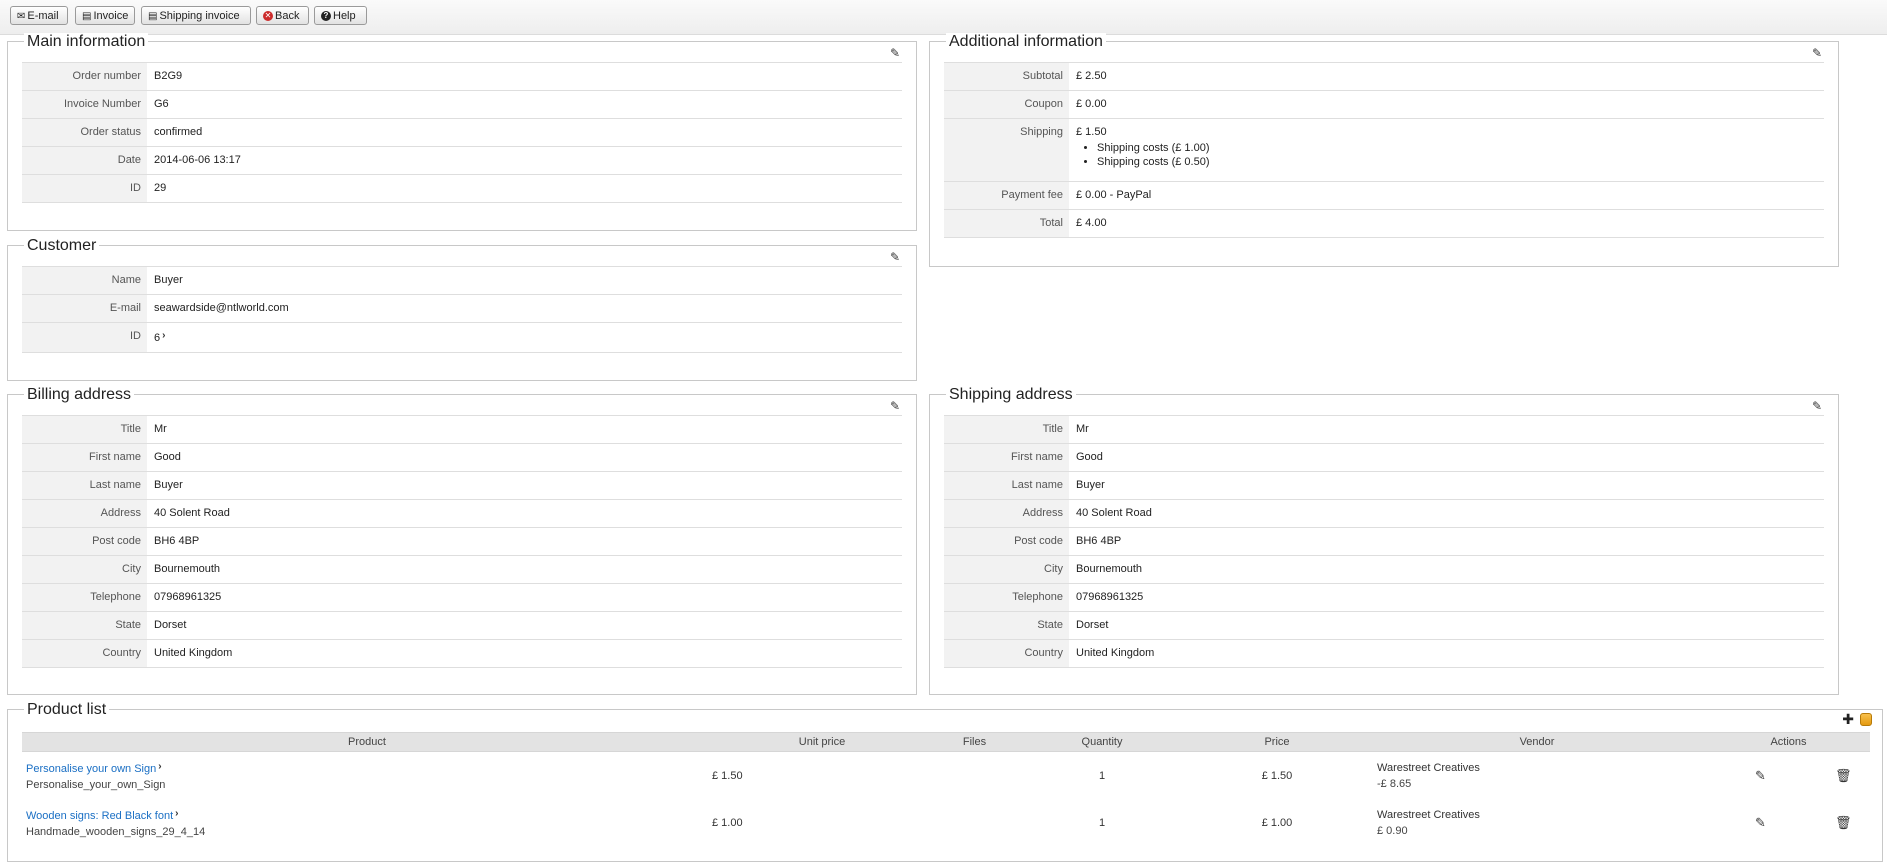 This screenshot has height=867, width=1887. What do you see at coordinates (79, 395) in the screenshot?
I see `panel-title: Billing address` at bounding box center [79, 395].